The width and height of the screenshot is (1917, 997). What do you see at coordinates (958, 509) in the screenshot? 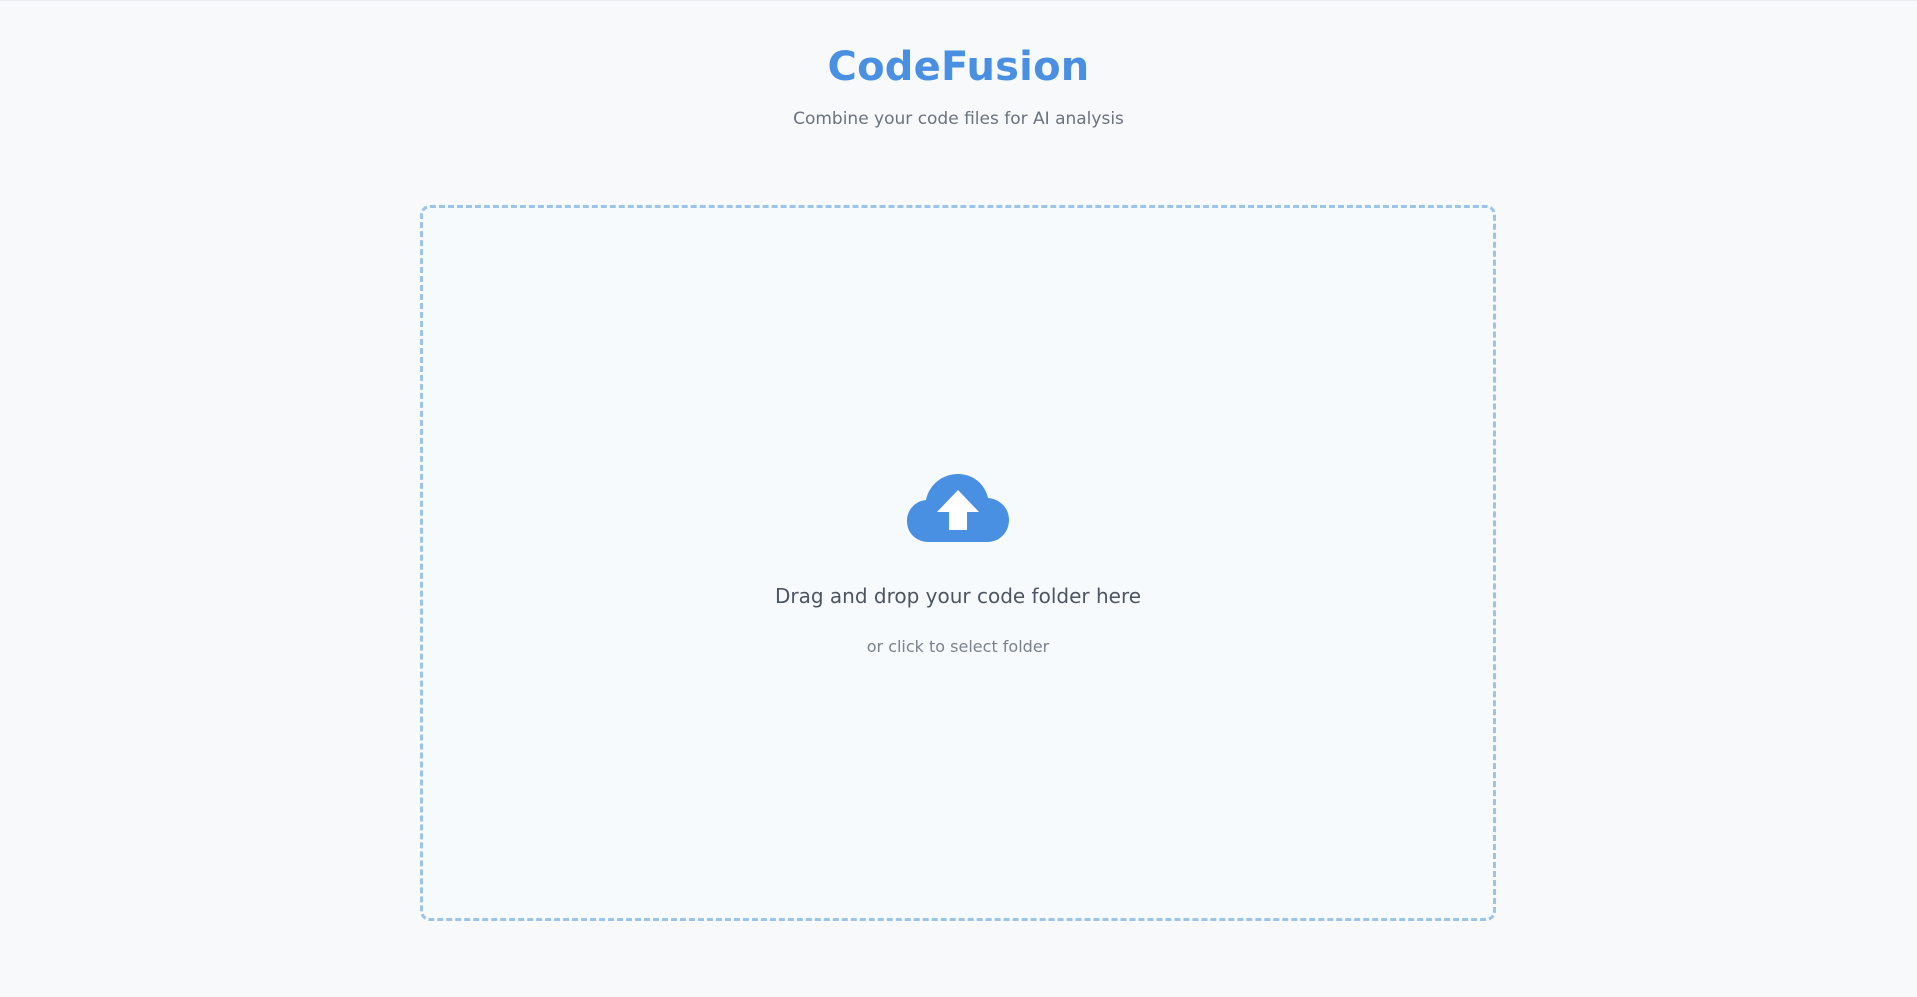
I see `cloud-upload-icon` at bounding box center [958, 509].